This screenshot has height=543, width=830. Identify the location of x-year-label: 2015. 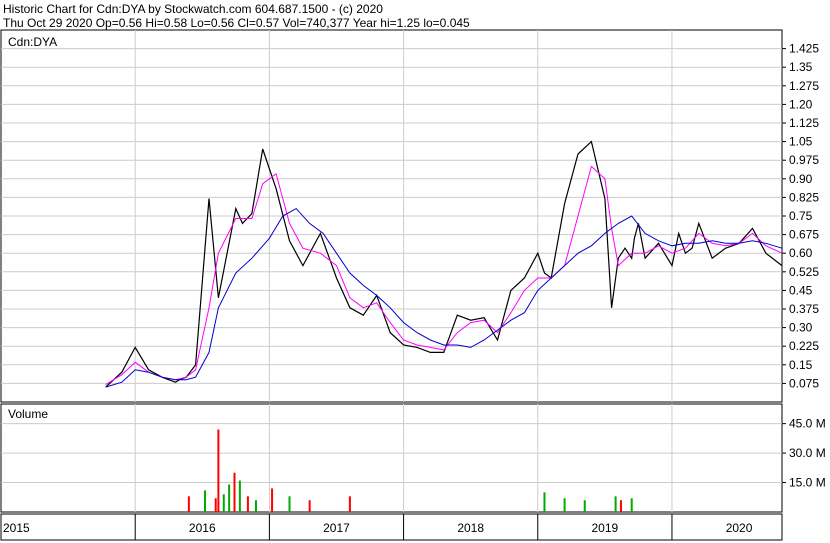
(16, 528).